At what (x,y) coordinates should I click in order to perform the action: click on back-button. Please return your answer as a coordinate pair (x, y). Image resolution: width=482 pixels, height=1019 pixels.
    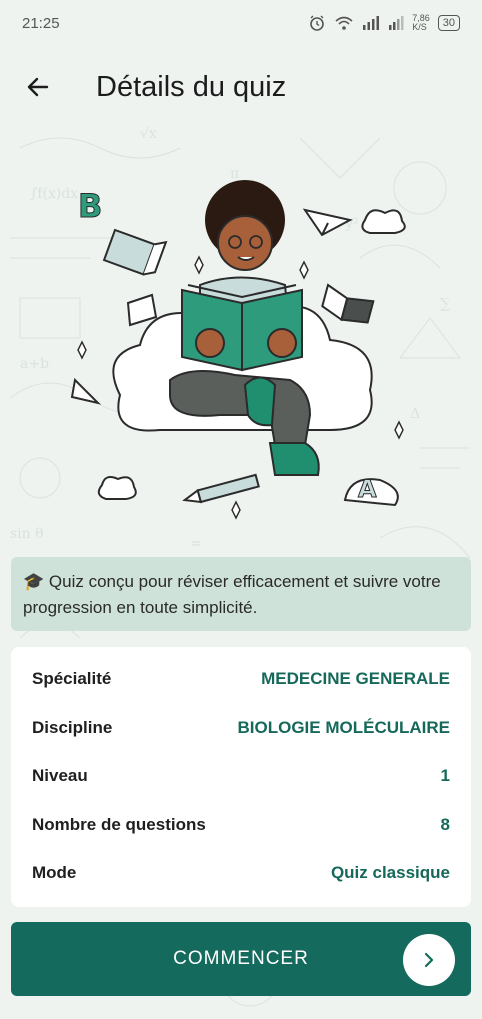
    Looking at the image, I should click on (38, 87).